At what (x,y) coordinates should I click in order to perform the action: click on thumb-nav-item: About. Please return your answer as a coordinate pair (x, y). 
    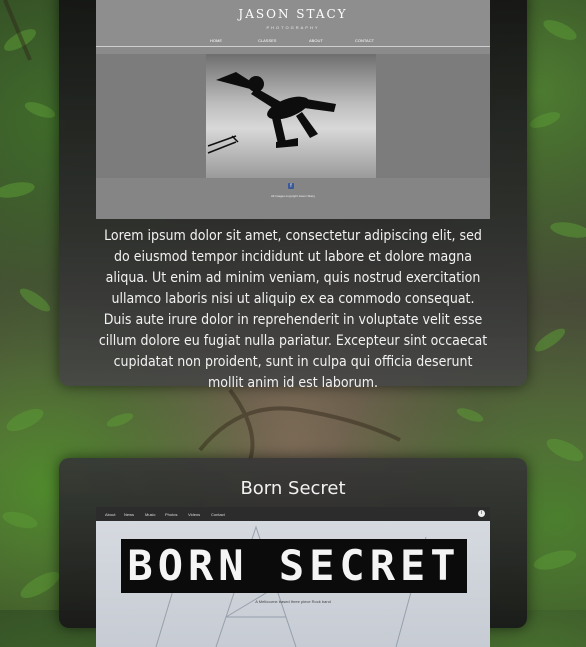
    Looking at the image, I should click on (110, 514).